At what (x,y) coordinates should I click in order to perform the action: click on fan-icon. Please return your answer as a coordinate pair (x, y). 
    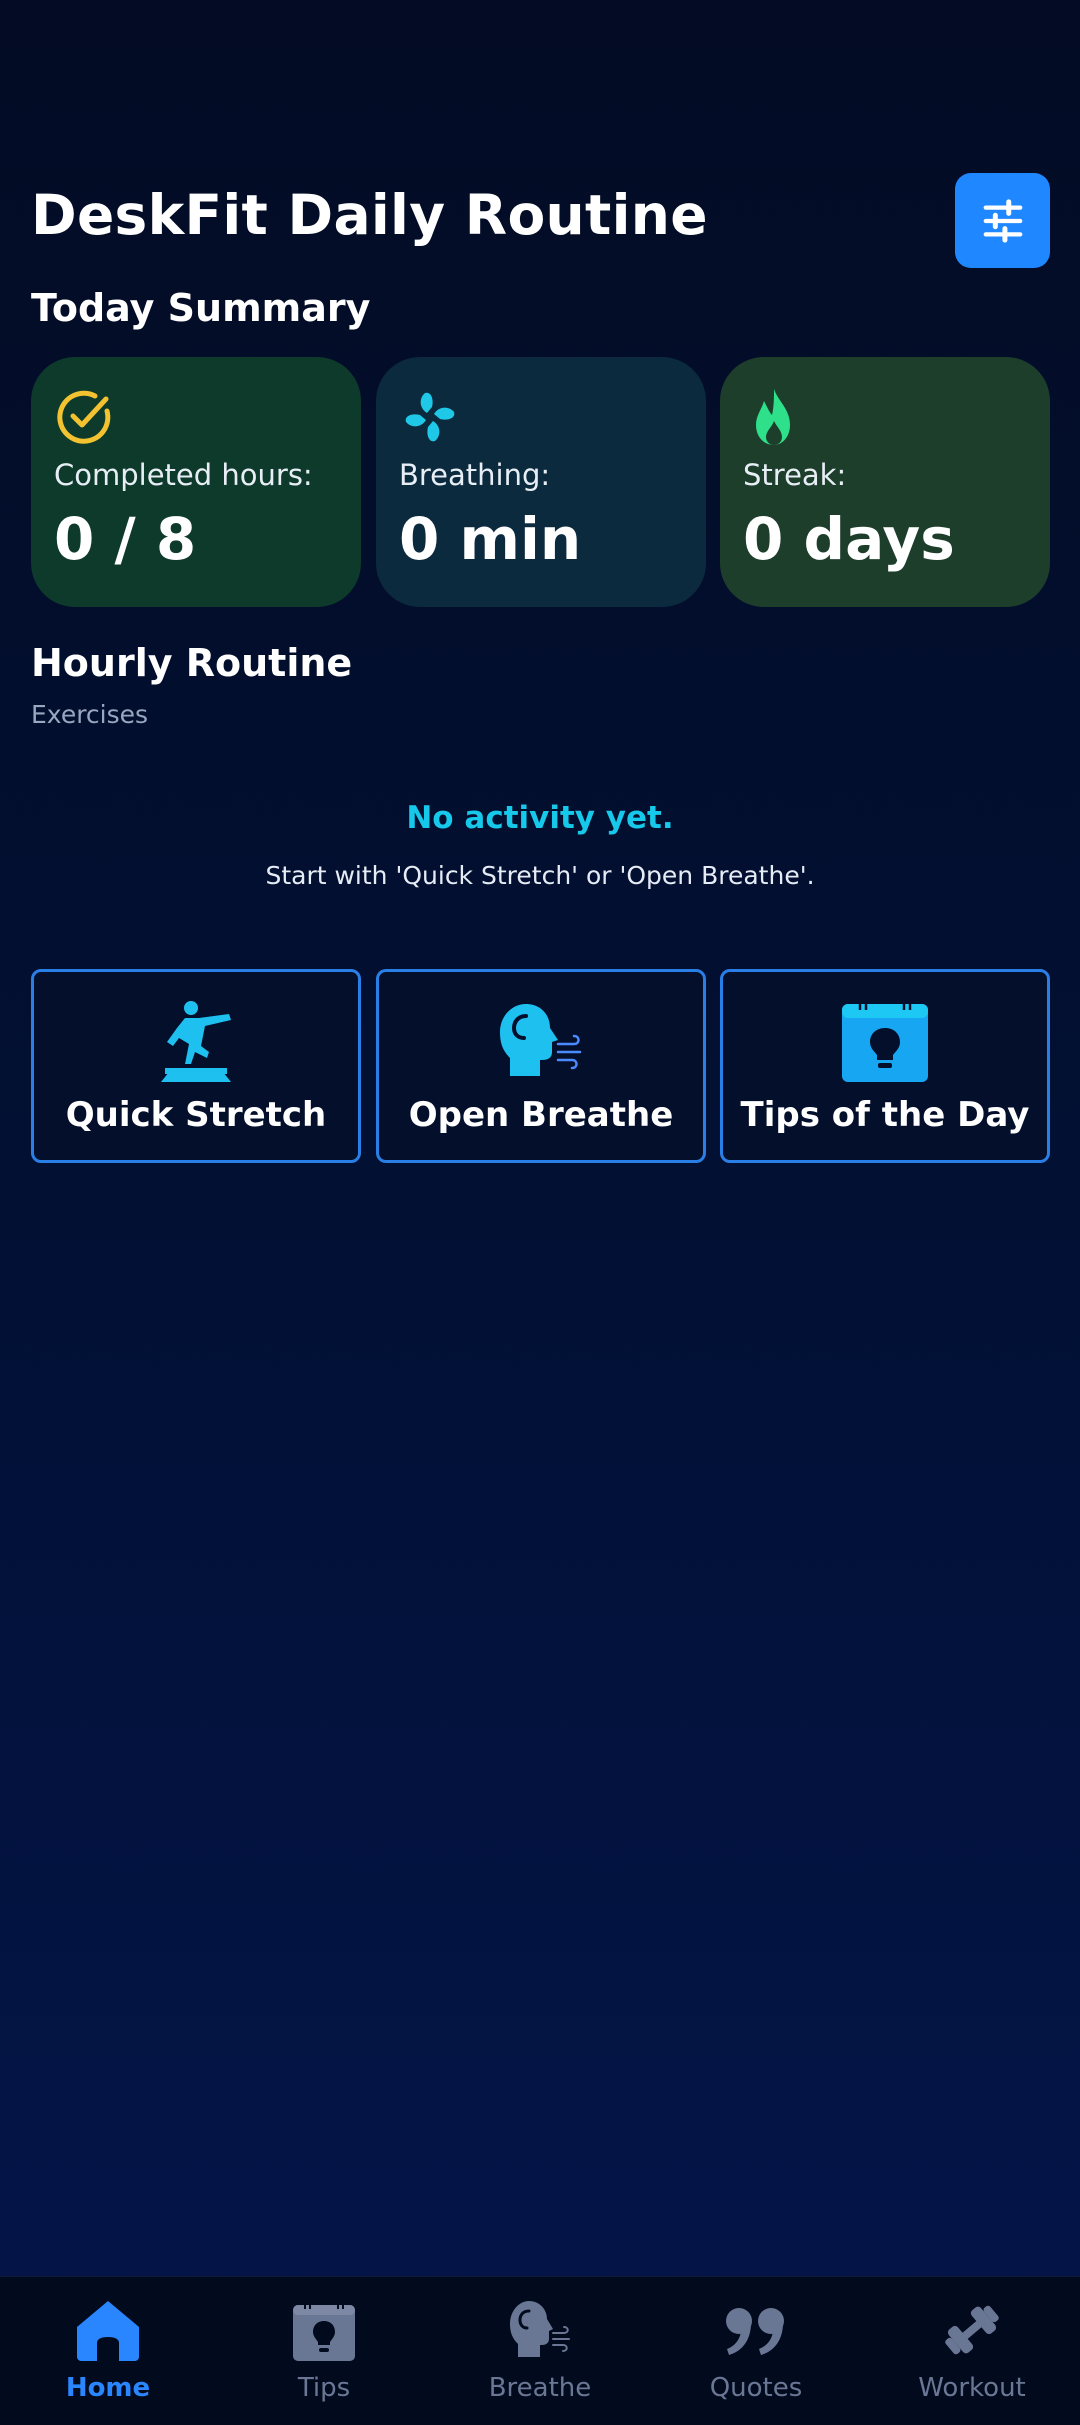
    Looking at the image, I should click on (430, 417).